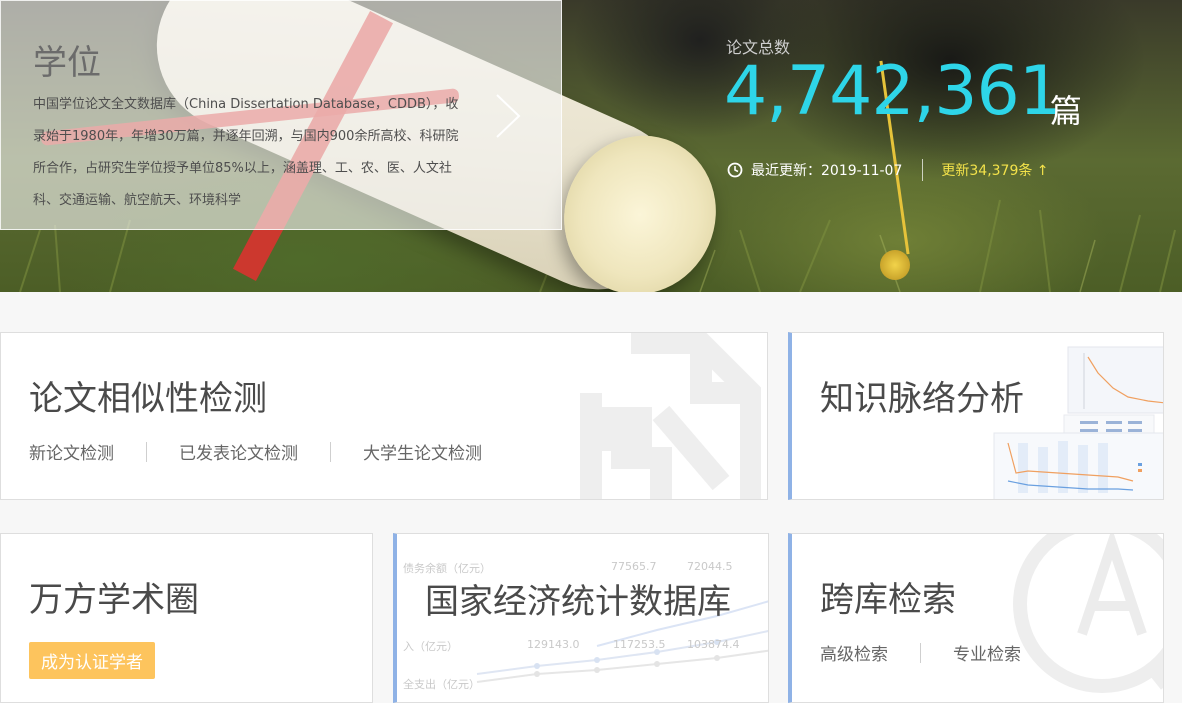 The height and width of the screenshot is (703, 1182). Describe the element at coordinates (422, 451) in the screenshot. I see `student-paper-check-link: 大学生论文检测` at that location.